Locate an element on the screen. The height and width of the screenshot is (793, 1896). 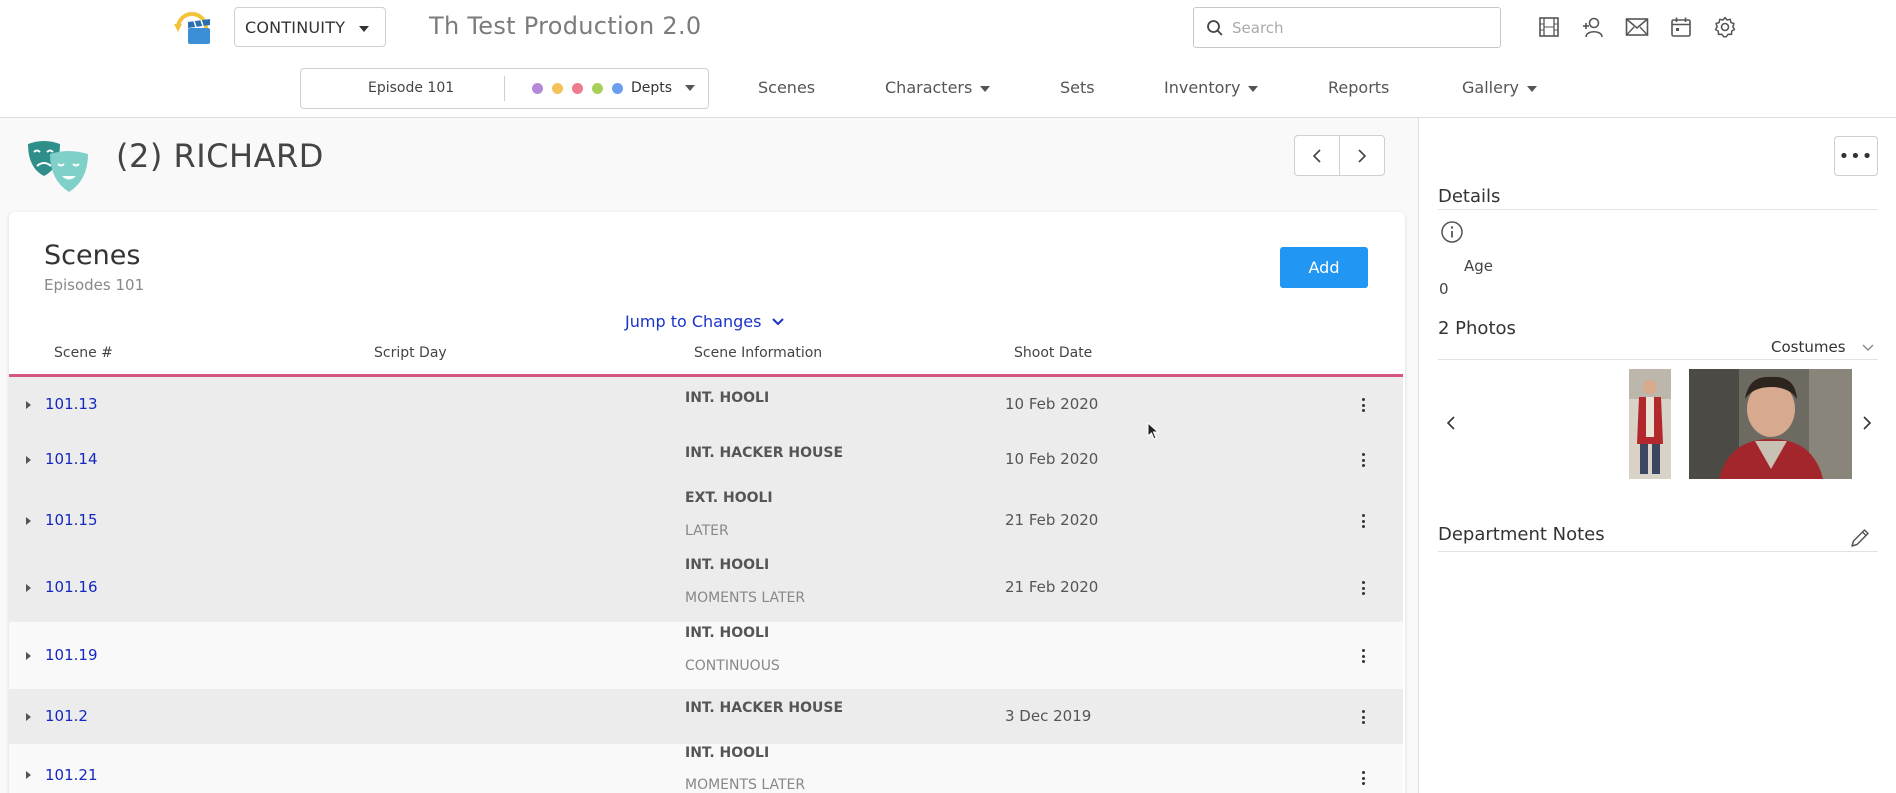
shoot-date: 3 Dec 2019 is located at coordinates (1048, 716).